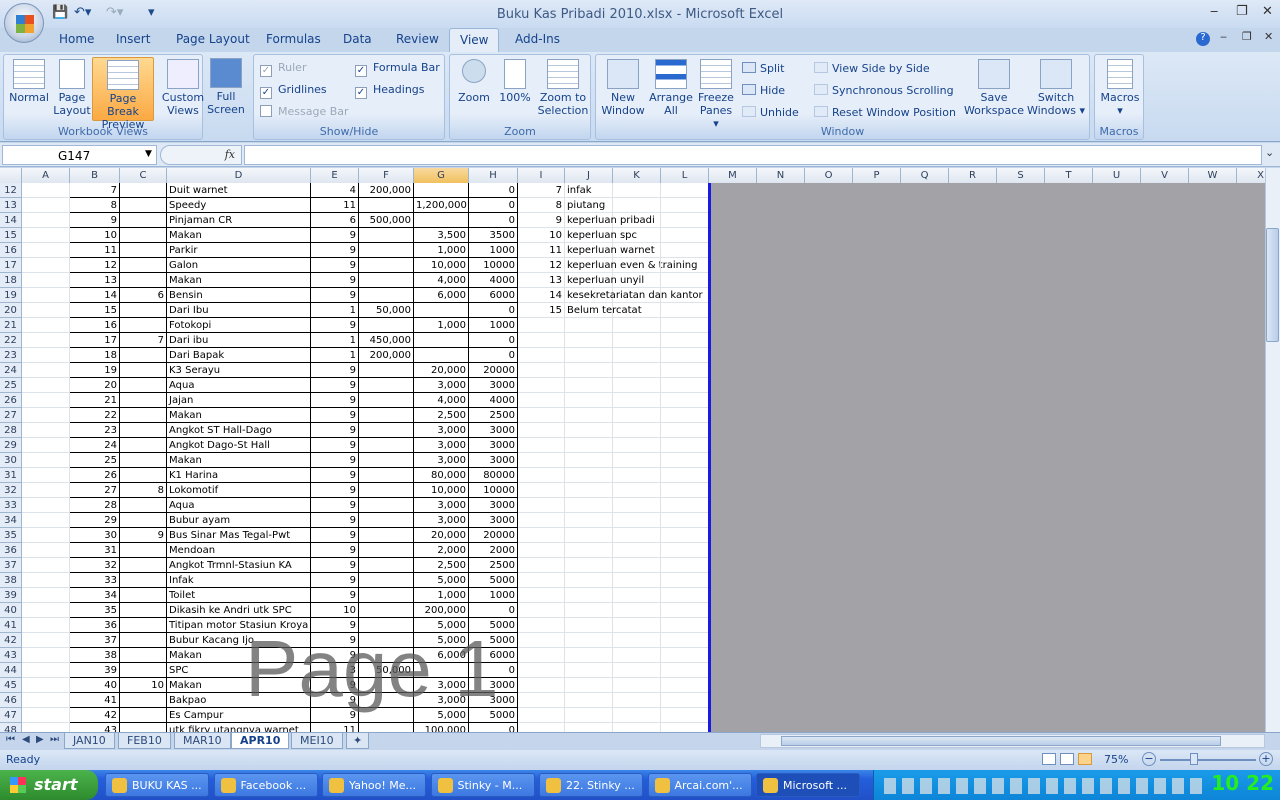 The image size is (1280, 800). What do you see at coordinates (11, 490) in the screenshot?
I see `row-header-32: 32` at bounding box center [11, 490].